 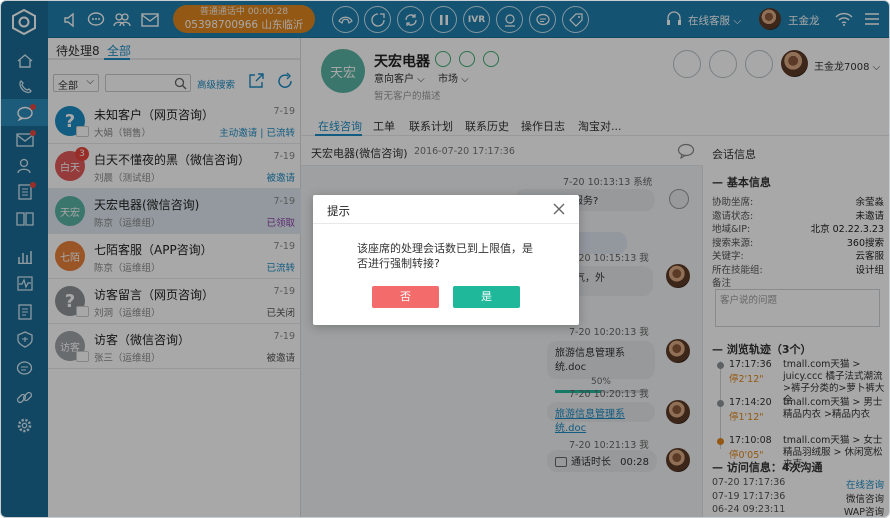 What do you see at coordinates (445, 256) in the screenshot?
I see `dialog-message: 该座席的处理会话数已到上限值，是否进行强制转接?` at bounding box center [445, 256].